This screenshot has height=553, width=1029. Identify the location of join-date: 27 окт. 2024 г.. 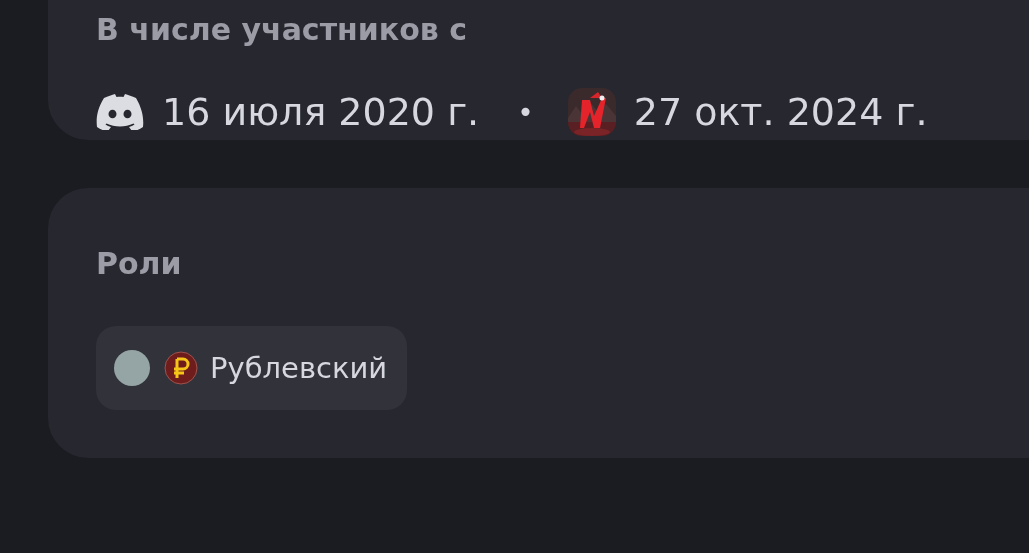
(780, 112).